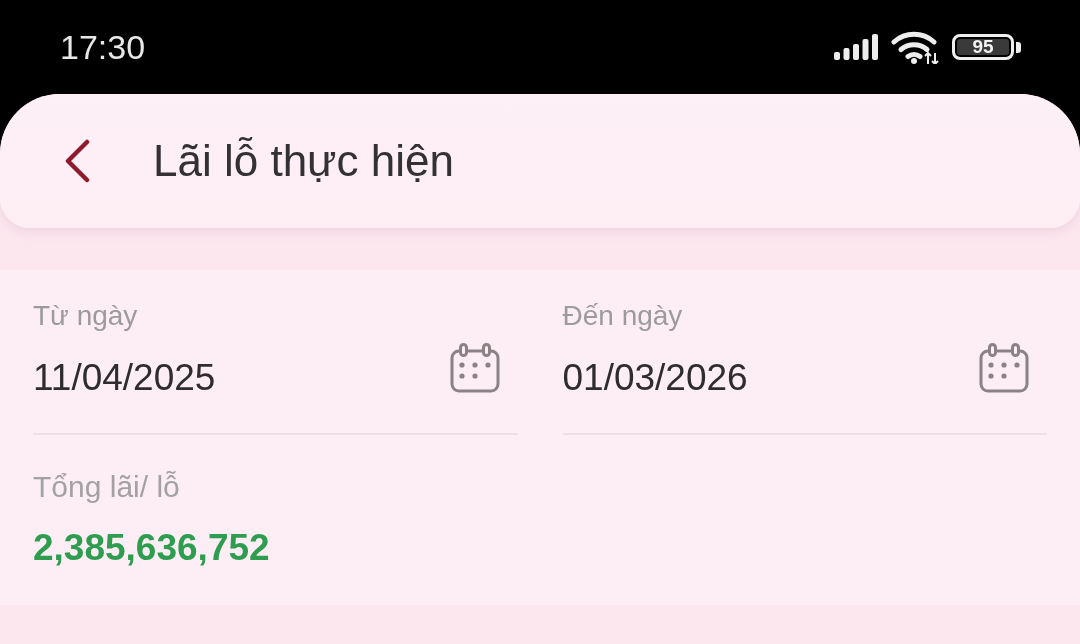  I want to click on battery-indicator: 95, so click(986, 47).